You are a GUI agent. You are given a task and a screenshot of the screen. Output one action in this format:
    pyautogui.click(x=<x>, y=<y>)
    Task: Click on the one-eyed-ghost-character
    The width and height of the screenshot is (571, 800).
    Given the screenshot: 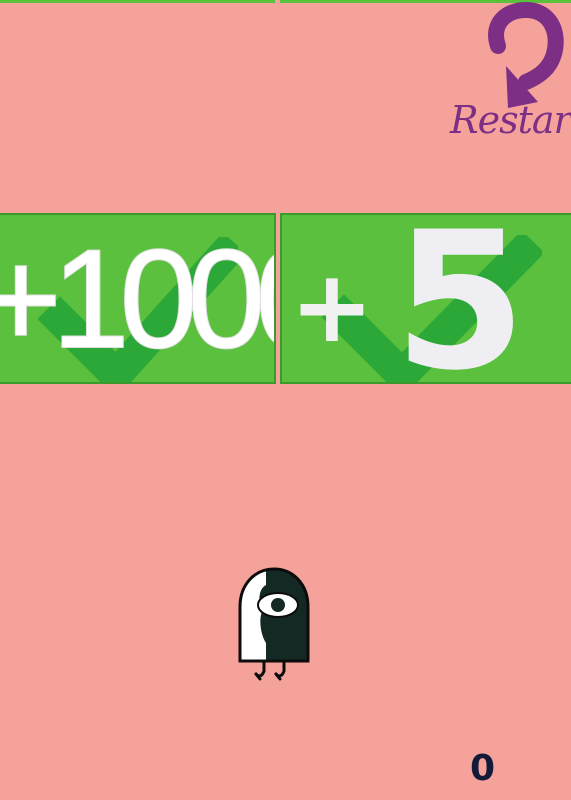 What is the action you would take?
    pyautogui.click(x=274, y=624)
    